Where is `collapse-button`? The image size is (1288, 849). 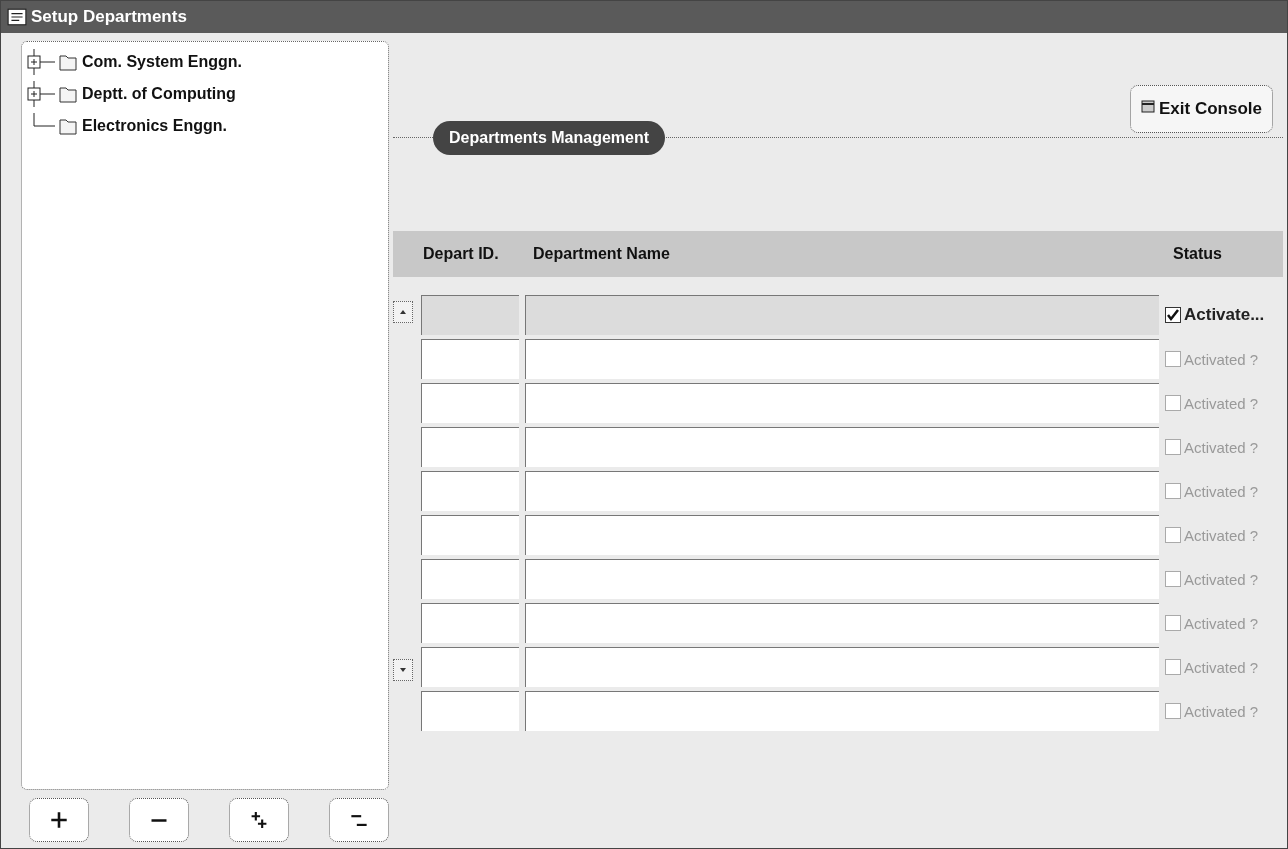
collapse-button is located at coordinates (159, 820).